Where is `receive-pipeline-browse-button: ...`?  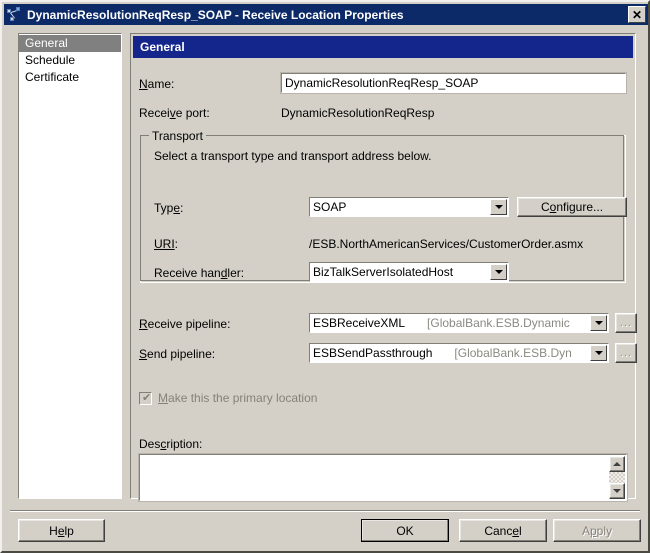
receive-pipeline-browse-button: ... is located at coordinates (626, 323).